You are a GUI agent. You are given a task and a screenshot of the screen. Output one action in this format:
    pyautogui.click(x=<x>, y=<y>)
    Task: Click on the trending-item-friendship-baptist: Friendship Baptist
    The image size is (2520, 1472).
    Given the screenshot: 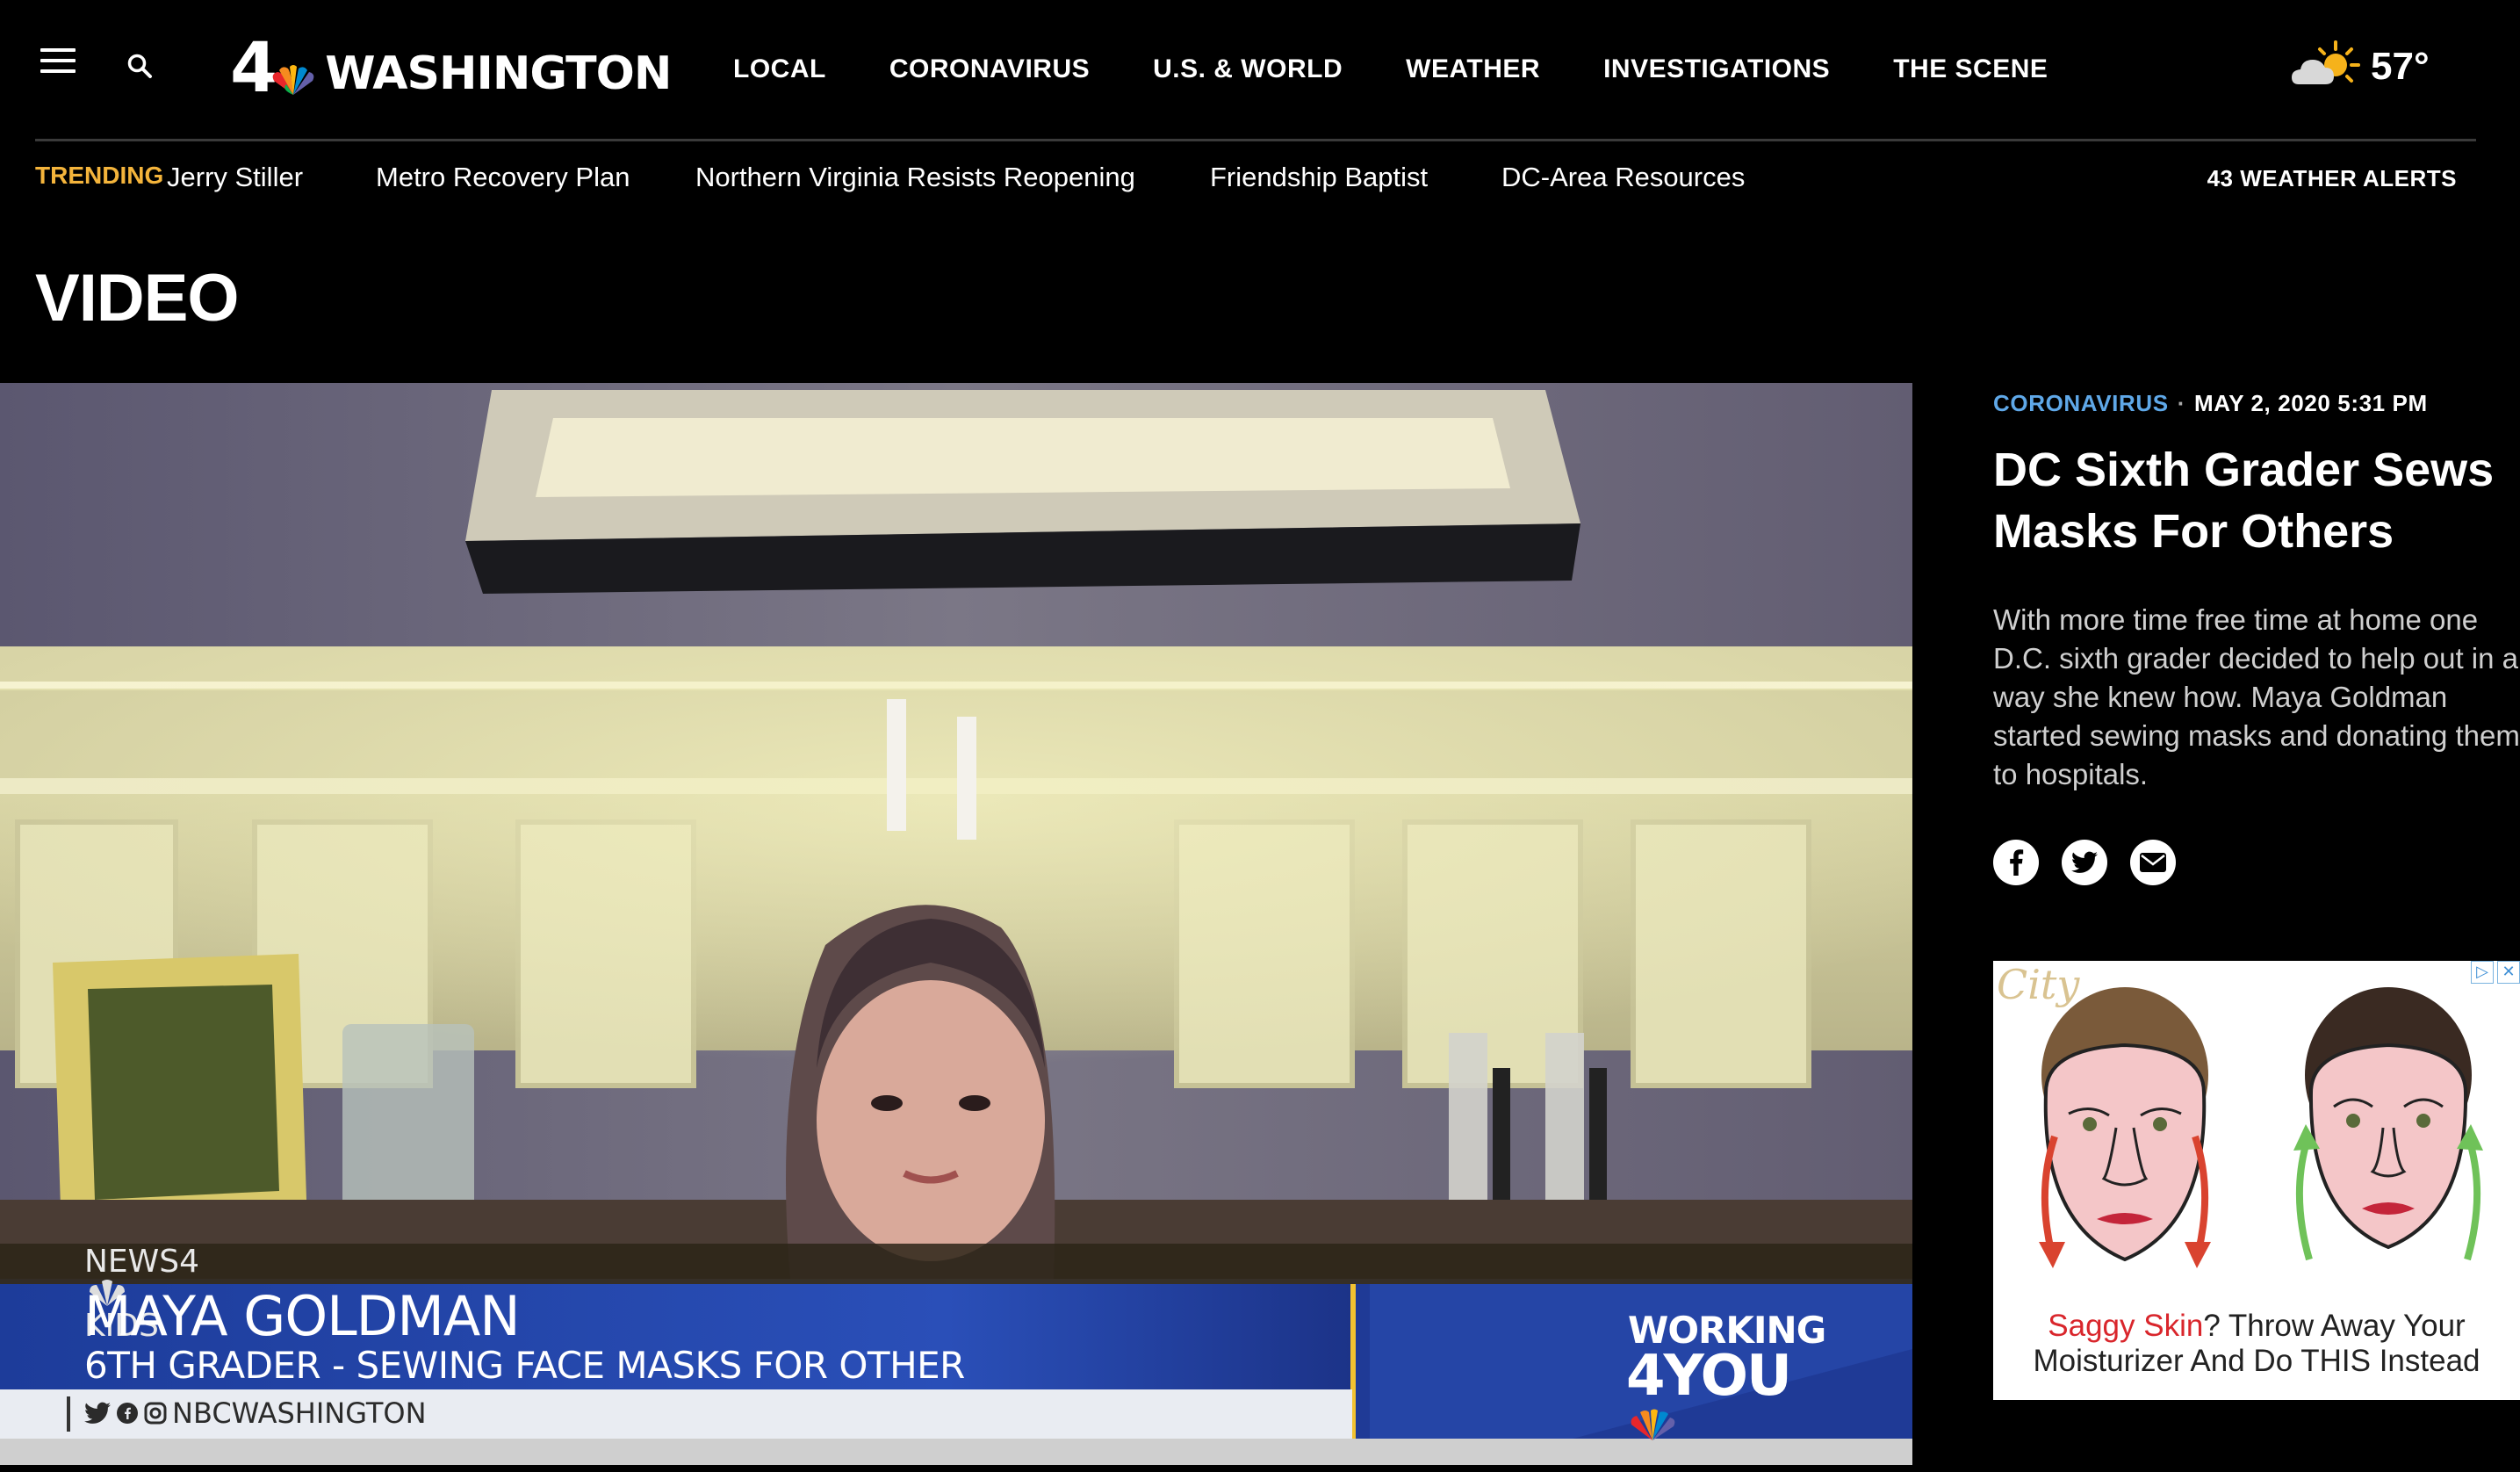 What is the action you would take?
    pyautogui.click(x=1319, y=177)
    